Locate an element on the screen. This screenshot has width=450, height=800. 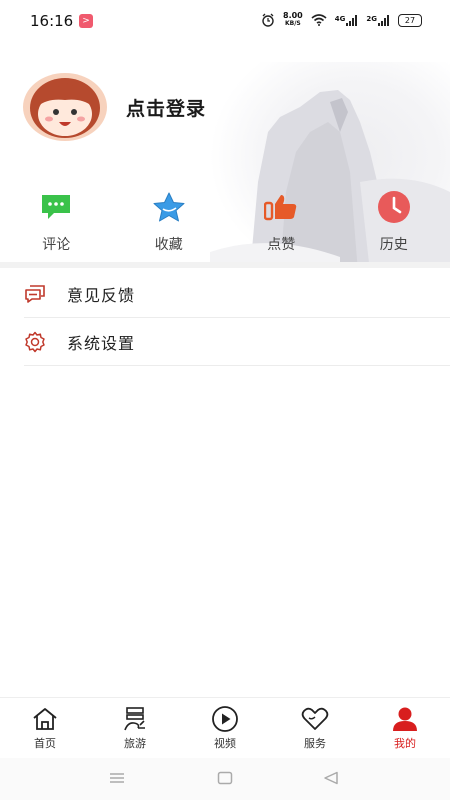
status-time: 16:16 is located at coordinates (52, 21).